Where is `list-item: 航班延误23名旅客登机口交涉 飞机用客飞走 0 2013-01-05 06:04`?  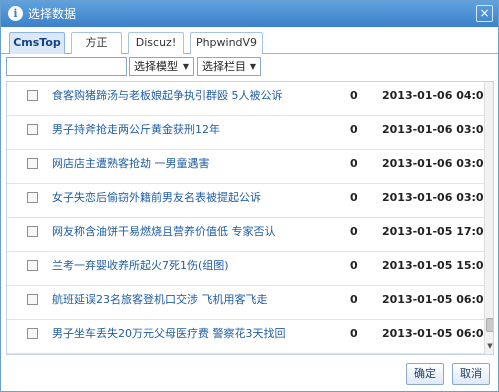
list-item: 航班延误23名旅客登机口交涉 飞机用客飞走 0 2013-01-05 06:04 is located at coordinates (249, 303).